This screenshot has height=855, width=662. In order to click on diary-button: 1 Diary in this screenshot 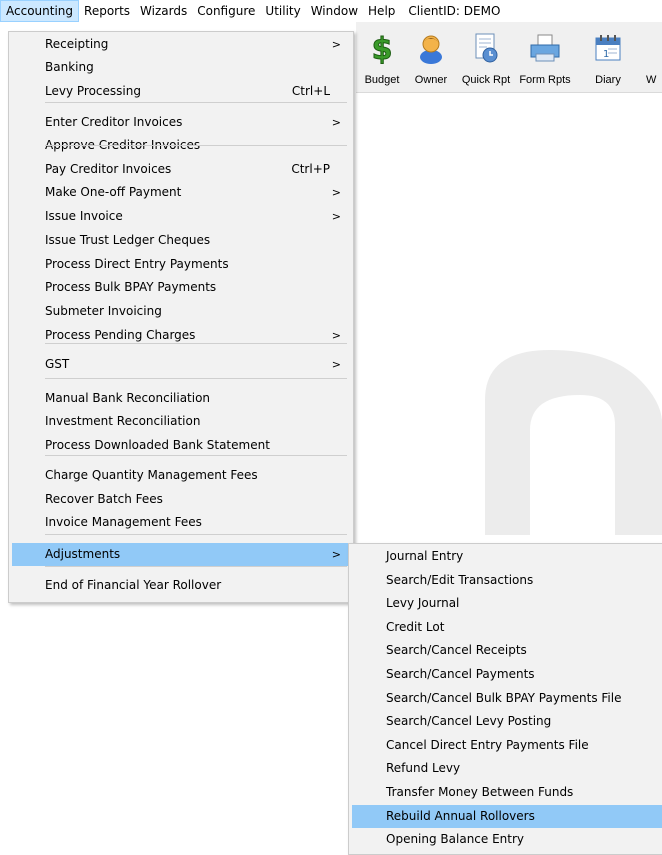, I will do `click(608, 57)`.